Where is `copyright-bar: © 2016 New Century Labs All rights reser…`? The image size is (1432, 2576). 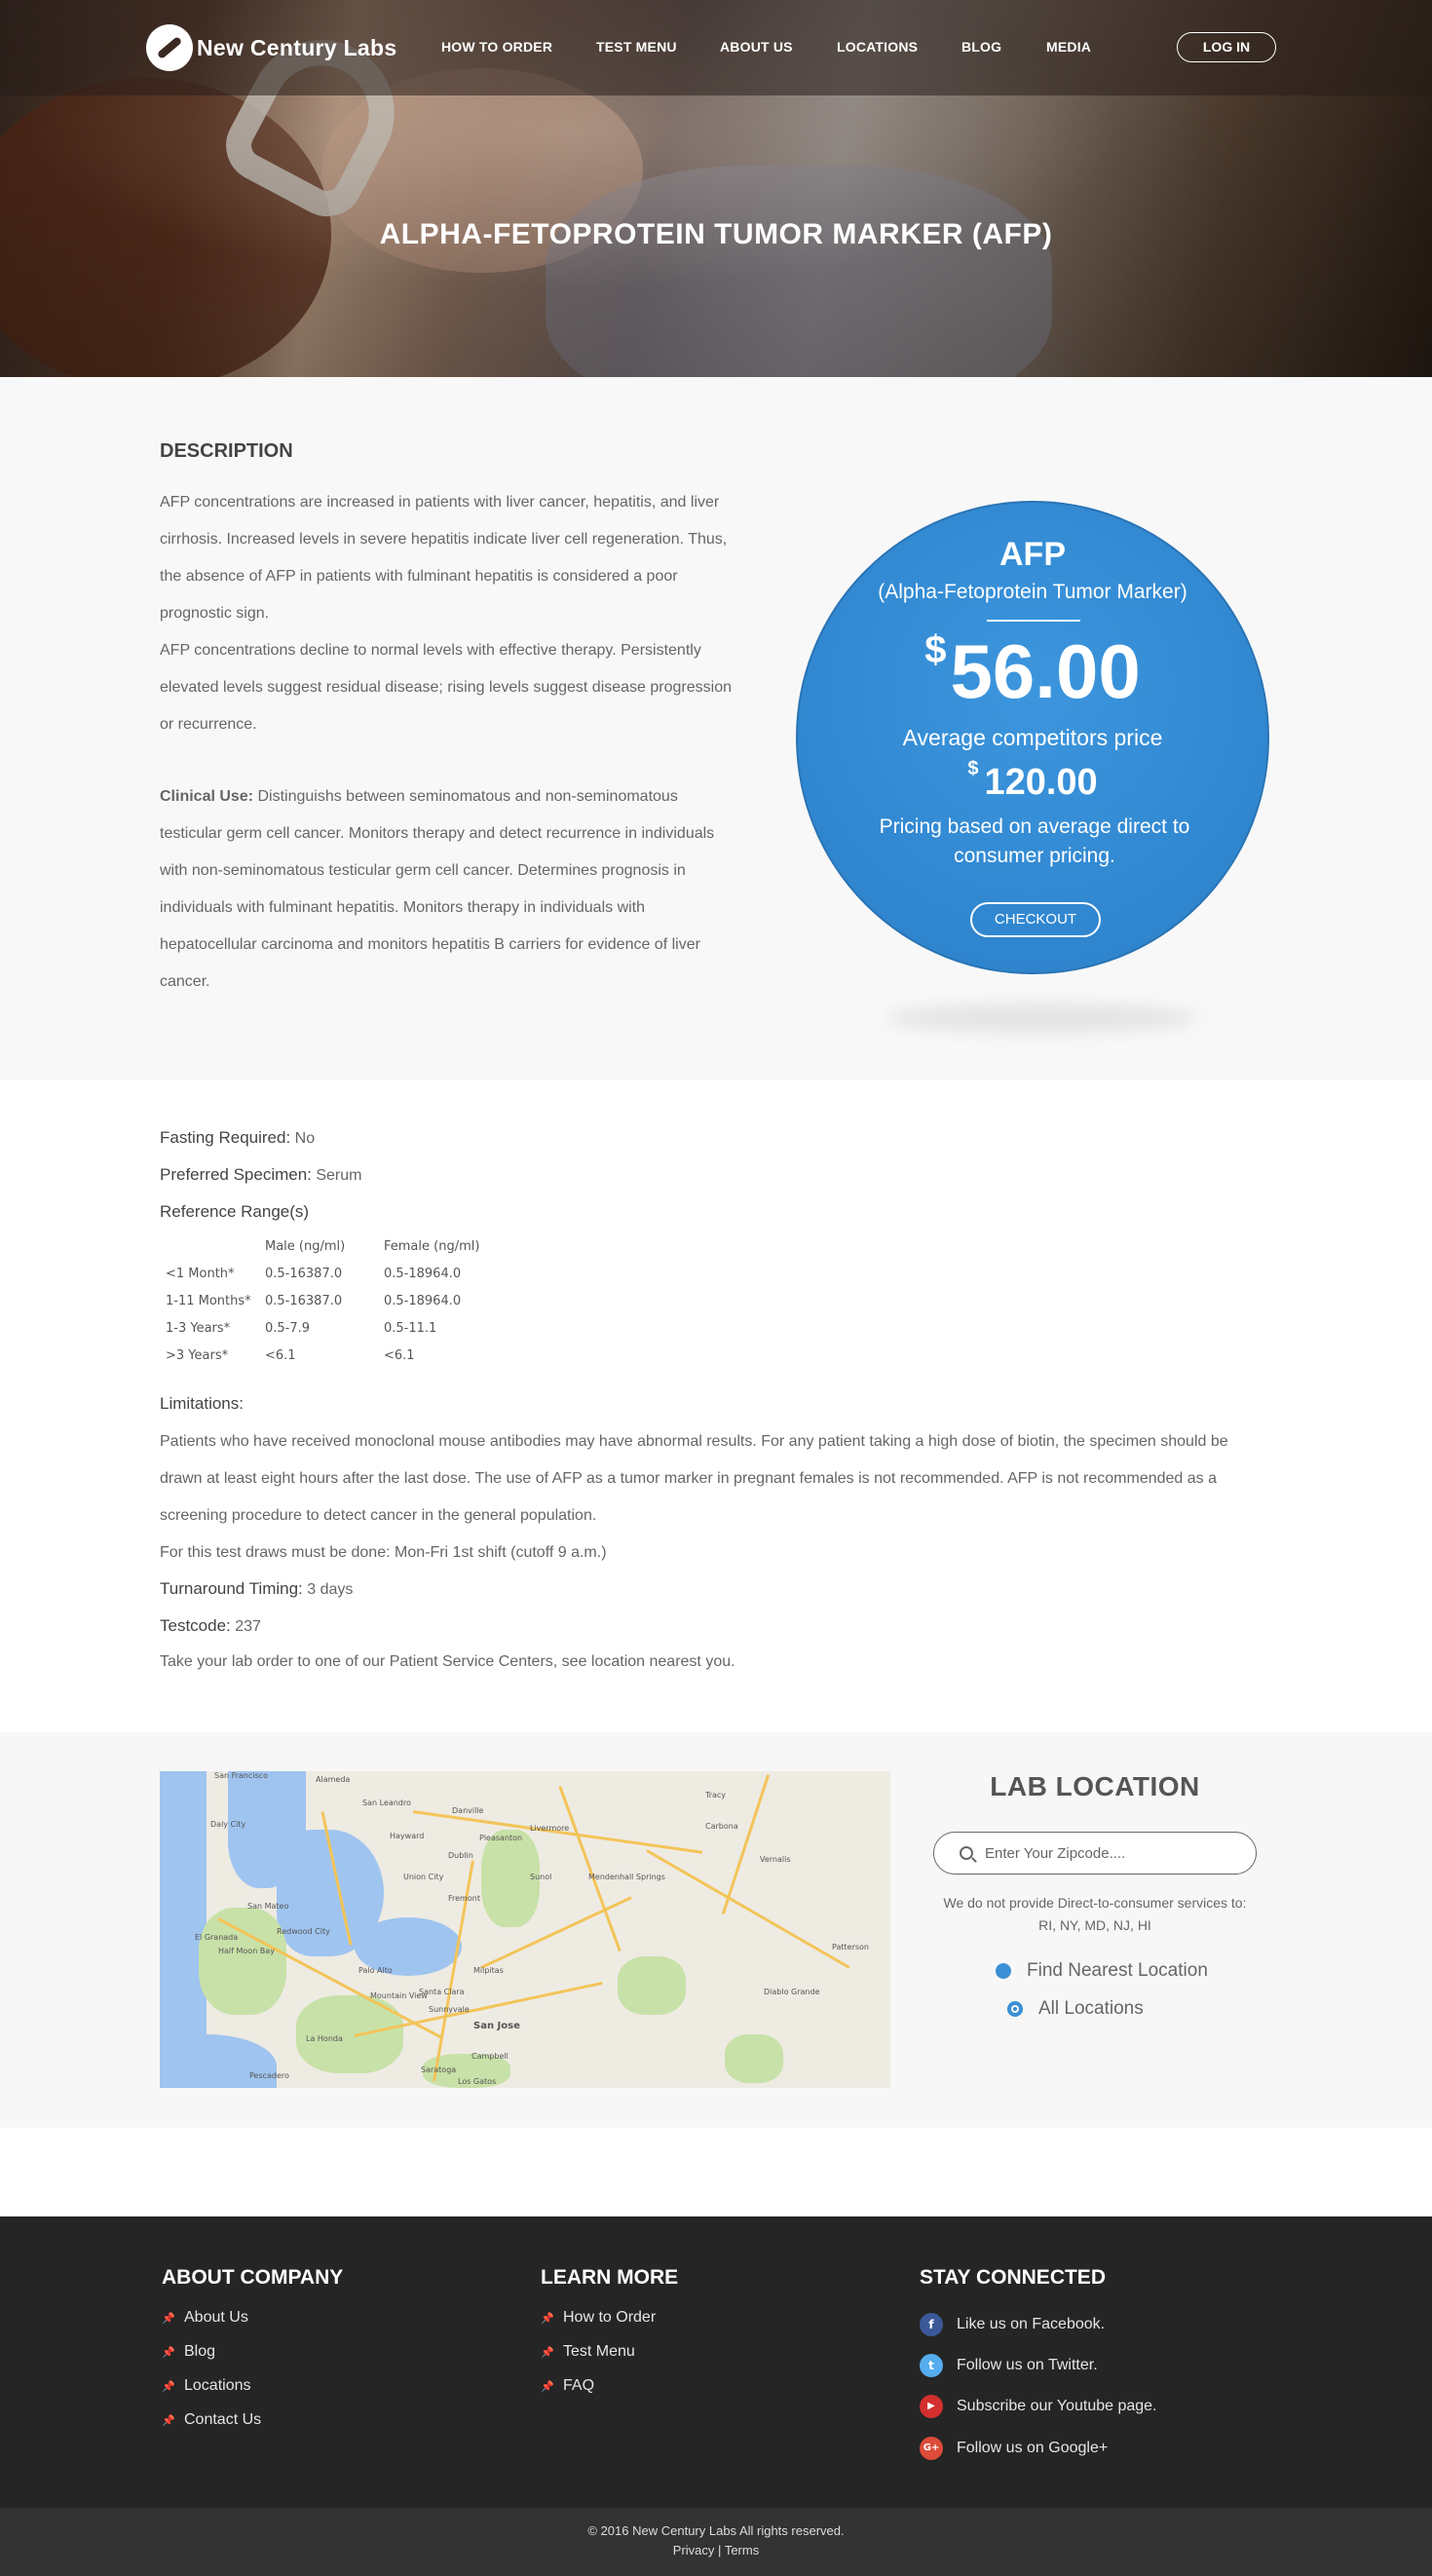 copyright-bar: © 2016 New Century Labs All rights reser… is located at coordinates (716, 2542).